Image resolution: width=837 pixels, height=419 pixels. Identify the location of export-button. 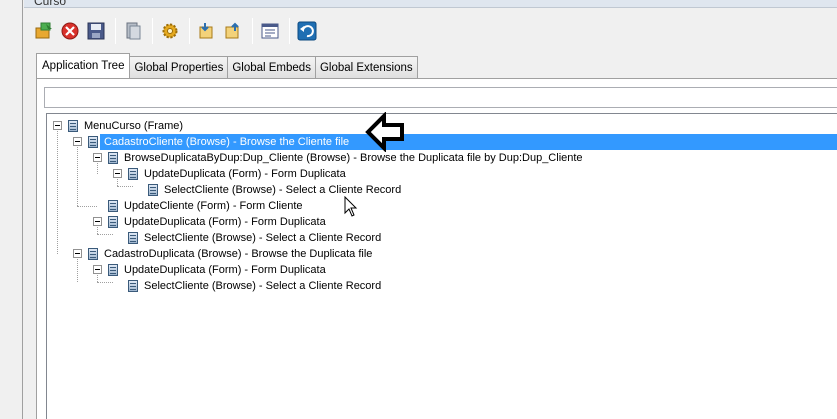
(233, 31).